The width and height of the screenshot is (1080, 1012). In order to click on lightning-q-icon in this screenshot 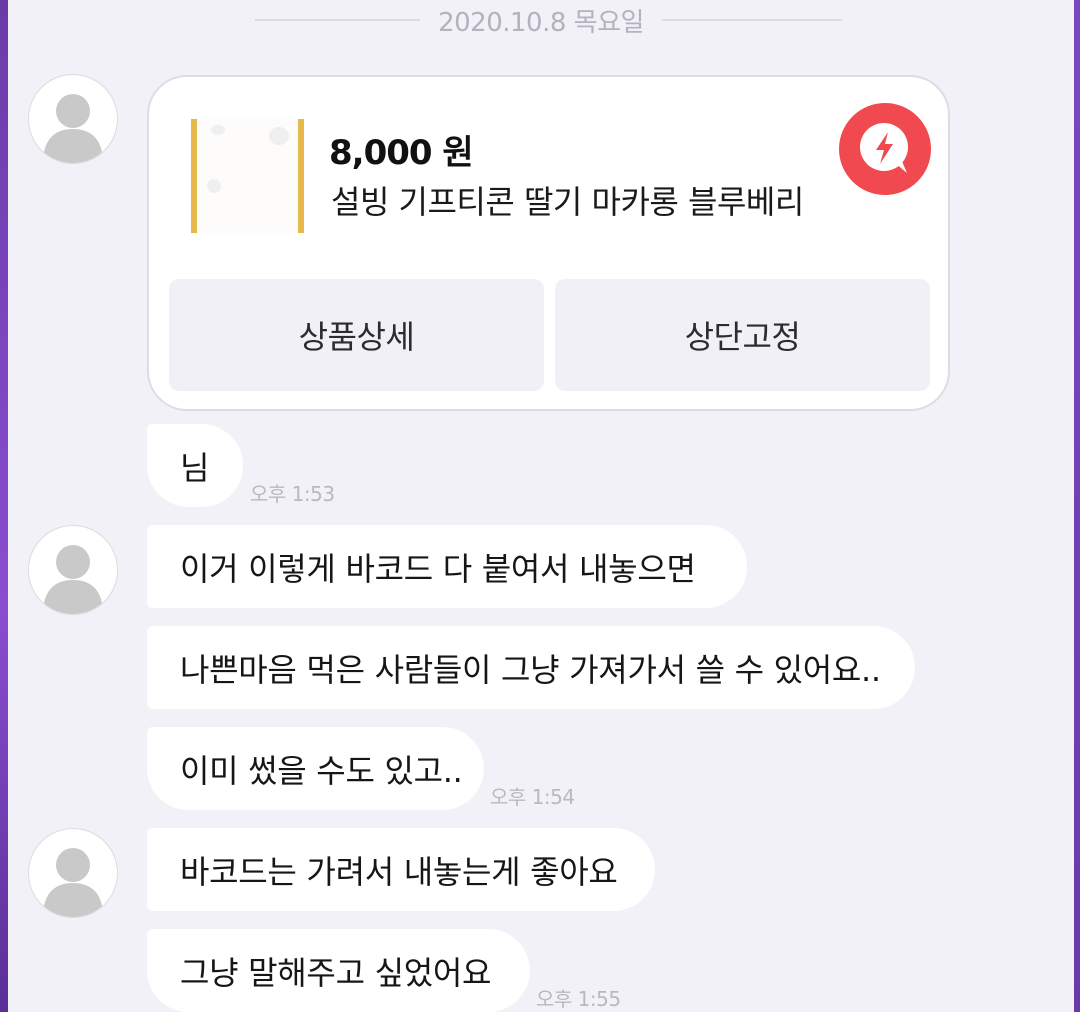, I will do `click(885, 149)`.